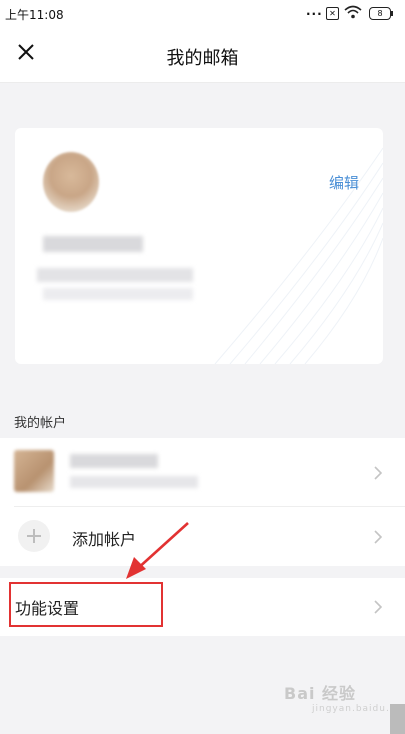  Describe the element at coordinates (71, 182) in the screenshot. I see `profile-avatar` at that location.